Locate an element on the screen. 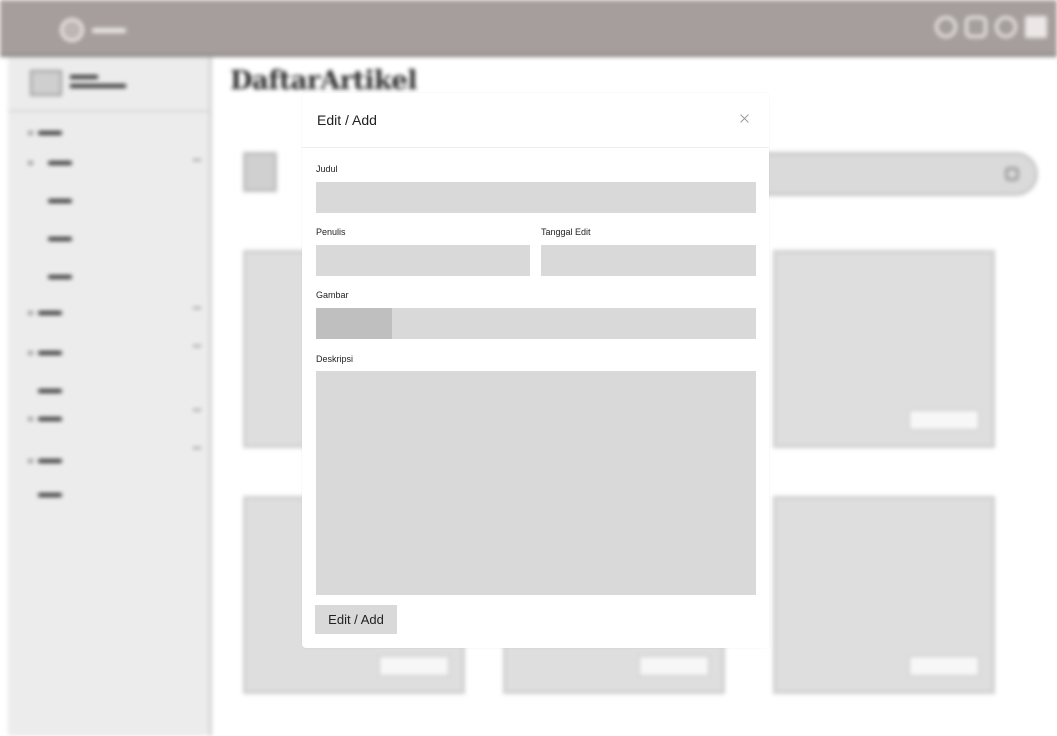  tanggal-edit-label: Tanggal Edit is located at coordinates (566, 232).